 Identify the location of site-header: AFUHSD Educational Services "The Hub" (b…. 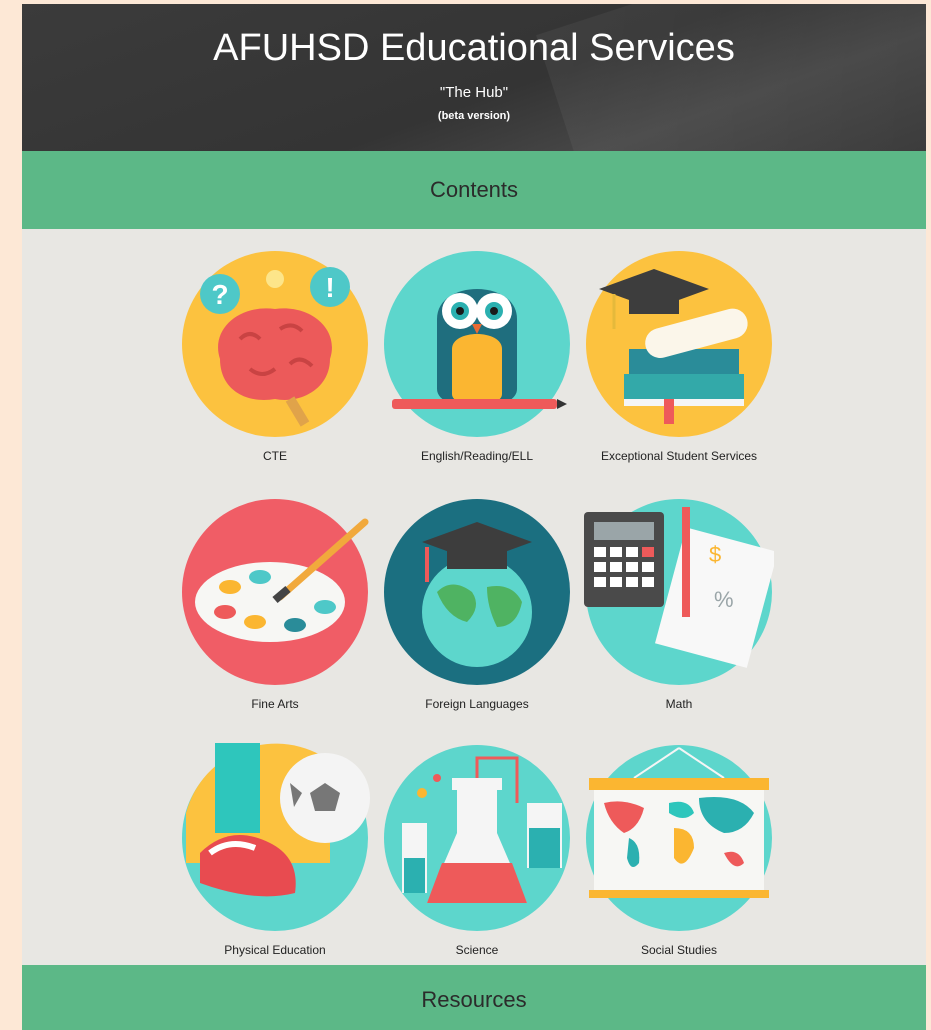
(474, 77).